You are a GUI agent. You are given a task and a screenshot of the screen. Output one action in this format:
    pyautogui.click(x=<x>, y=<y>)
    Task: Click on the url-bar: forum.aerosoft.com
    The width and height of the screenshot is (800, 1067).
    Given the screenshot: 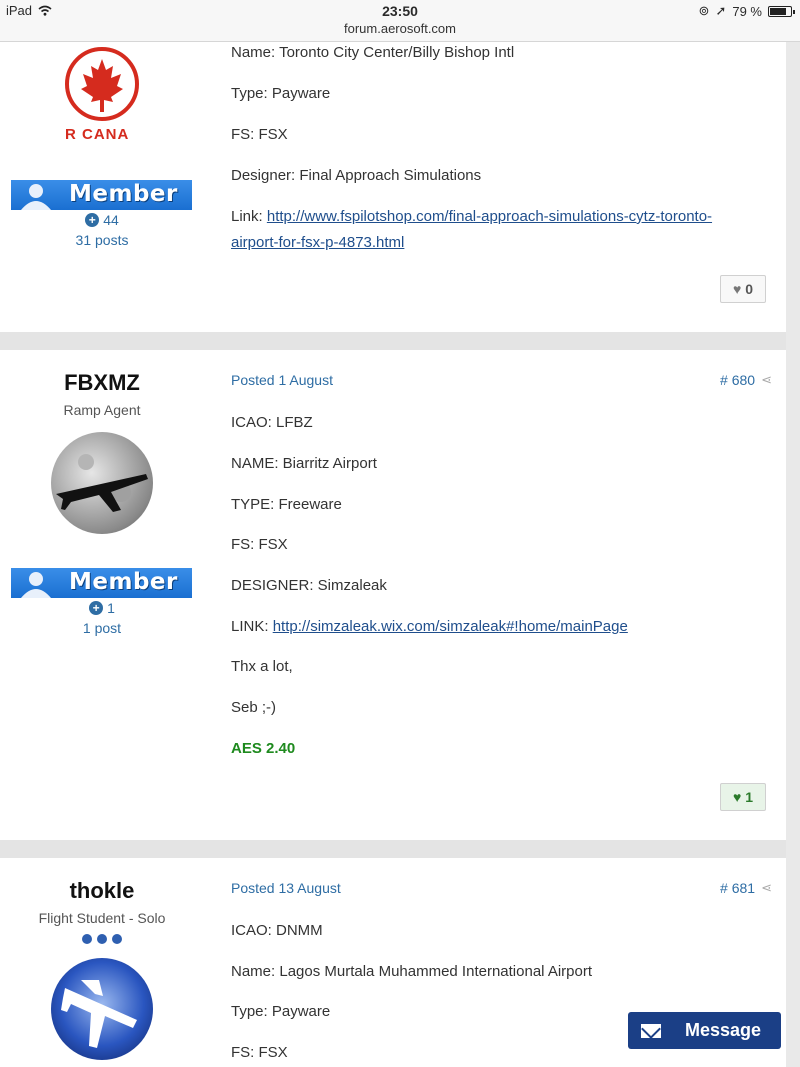 What is the action you would take?
    pyautogui.click(x=400, y=28)
    